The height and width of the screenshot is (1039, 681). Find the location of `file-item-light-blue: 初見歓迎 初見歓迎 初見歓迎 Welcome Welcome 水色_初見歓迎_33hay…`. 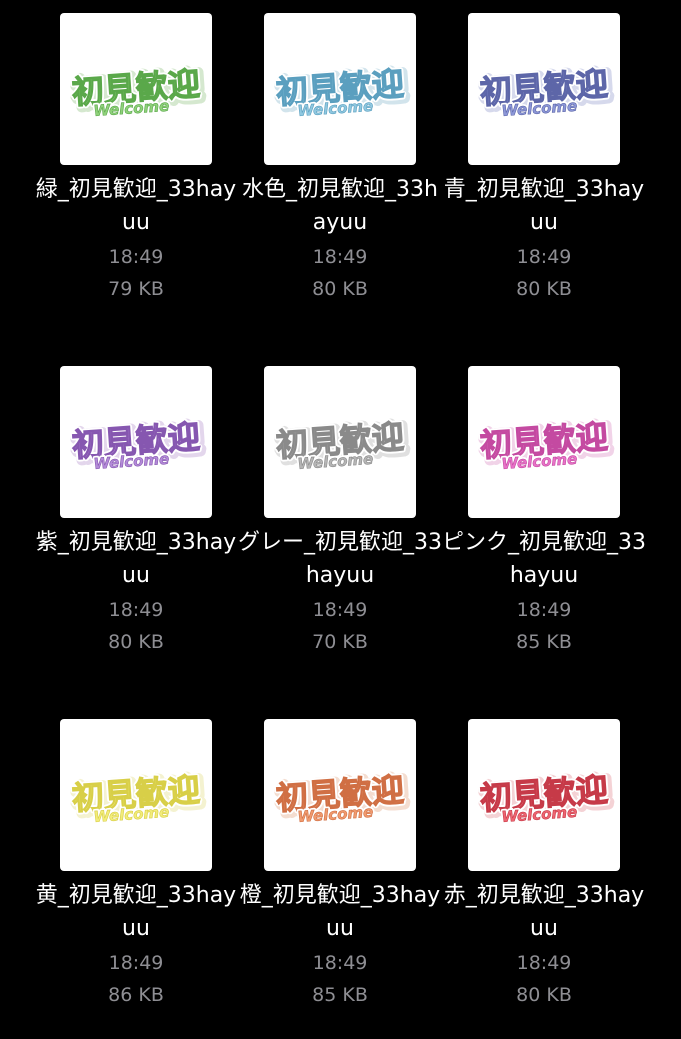

file-item-light-blue: 初見歓迎 初見歓迎 初見歓迎 Welcome Welcome 水色_初見歓迎_33hay… is located at coordinates (340, 173).